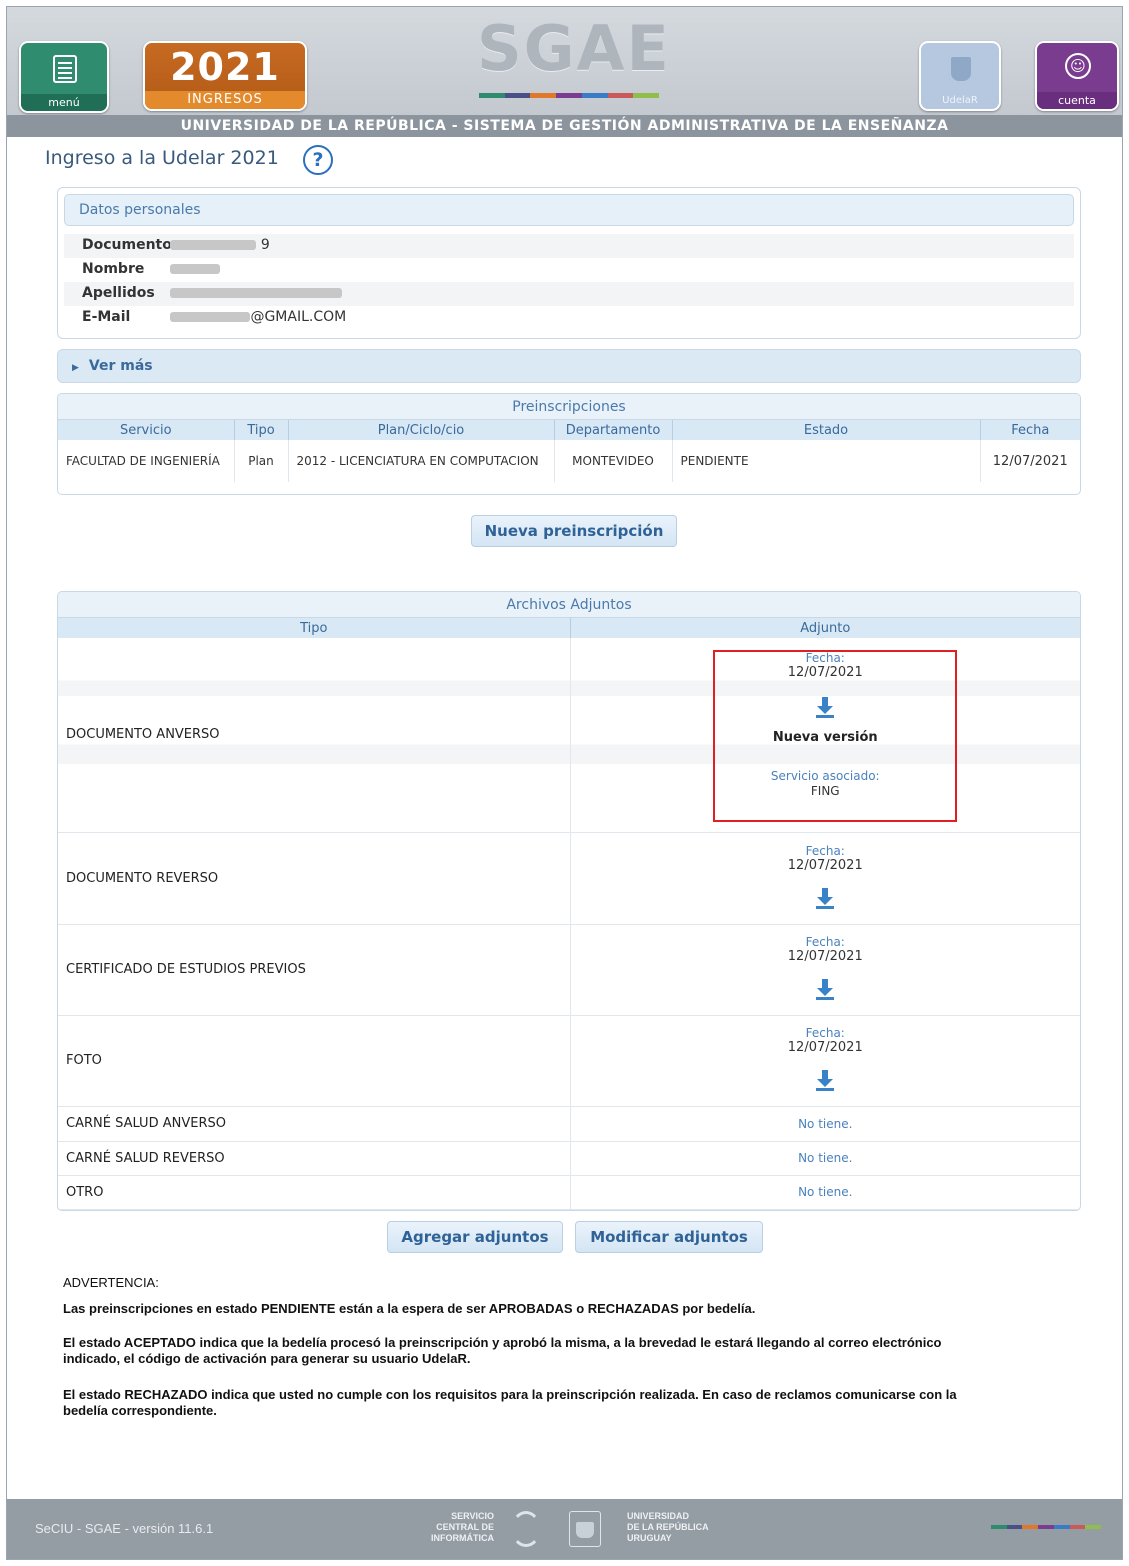 This screenshot has height=1566, width=1129. I want to click on field-apellidos: Apellidos, so click(212, 293).